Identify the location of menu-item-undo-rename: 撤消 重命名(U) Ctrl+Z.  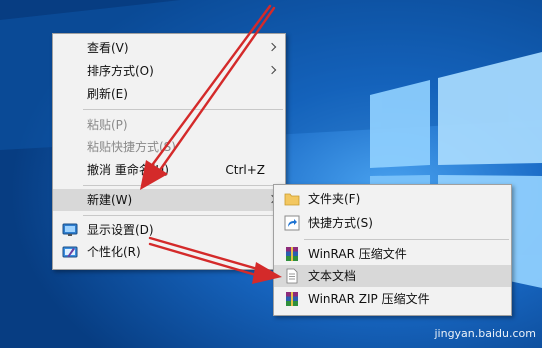
(169, 170).